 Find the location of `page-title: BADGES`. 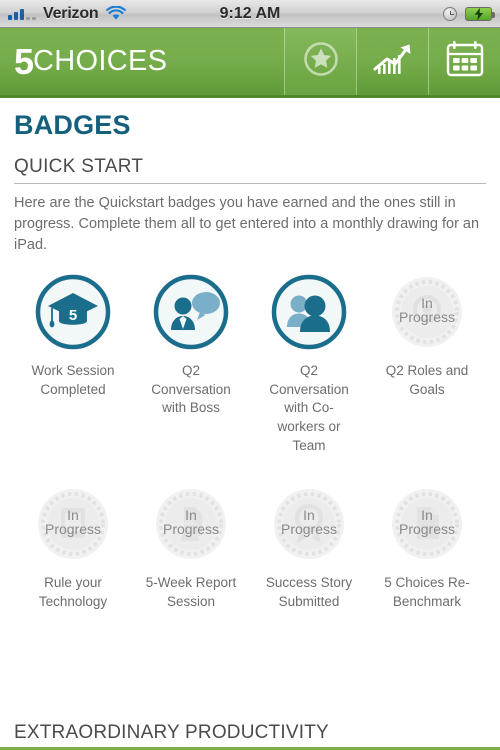

page-title: BADGES is located at coordinates (72, 125).